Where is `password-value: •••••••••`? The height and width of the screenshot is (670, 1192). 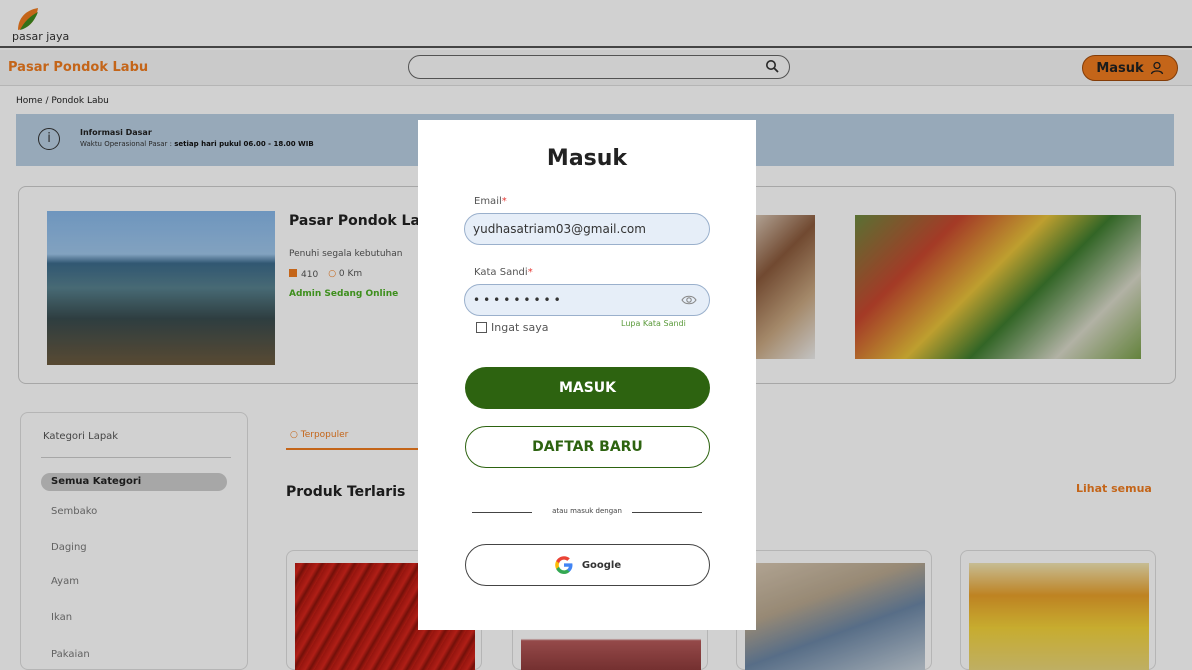 password-value: ••••••••• is located at coordinates (518, 300).